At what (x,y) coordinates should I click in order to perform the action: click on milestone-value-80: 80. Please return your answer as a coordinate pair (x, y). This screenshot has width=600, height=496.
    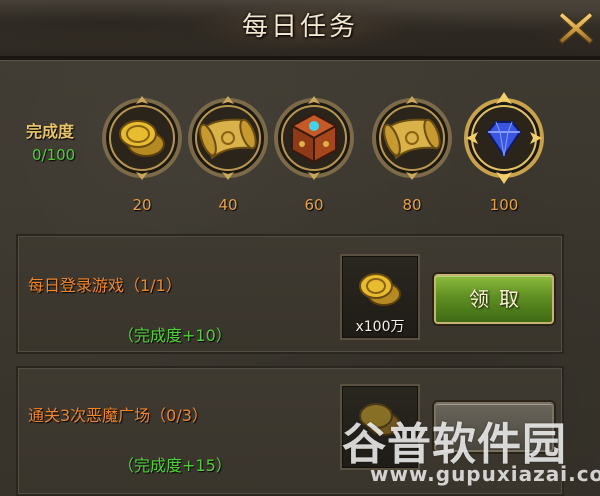
    Looking at the image, I should click on (412, 205).